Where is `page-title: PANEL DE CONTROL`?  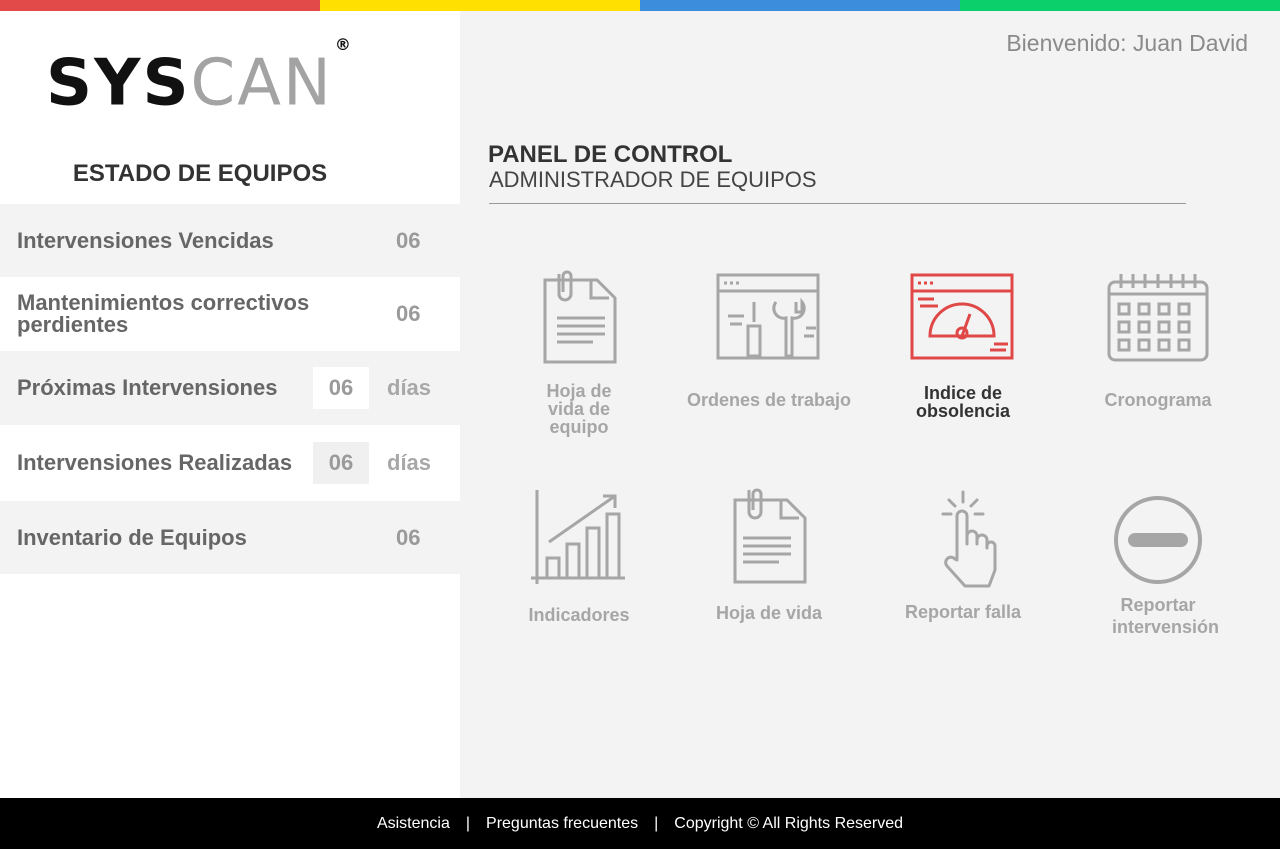
page-title: PANEL DE CONTROL is located at coordinates (610, 154).